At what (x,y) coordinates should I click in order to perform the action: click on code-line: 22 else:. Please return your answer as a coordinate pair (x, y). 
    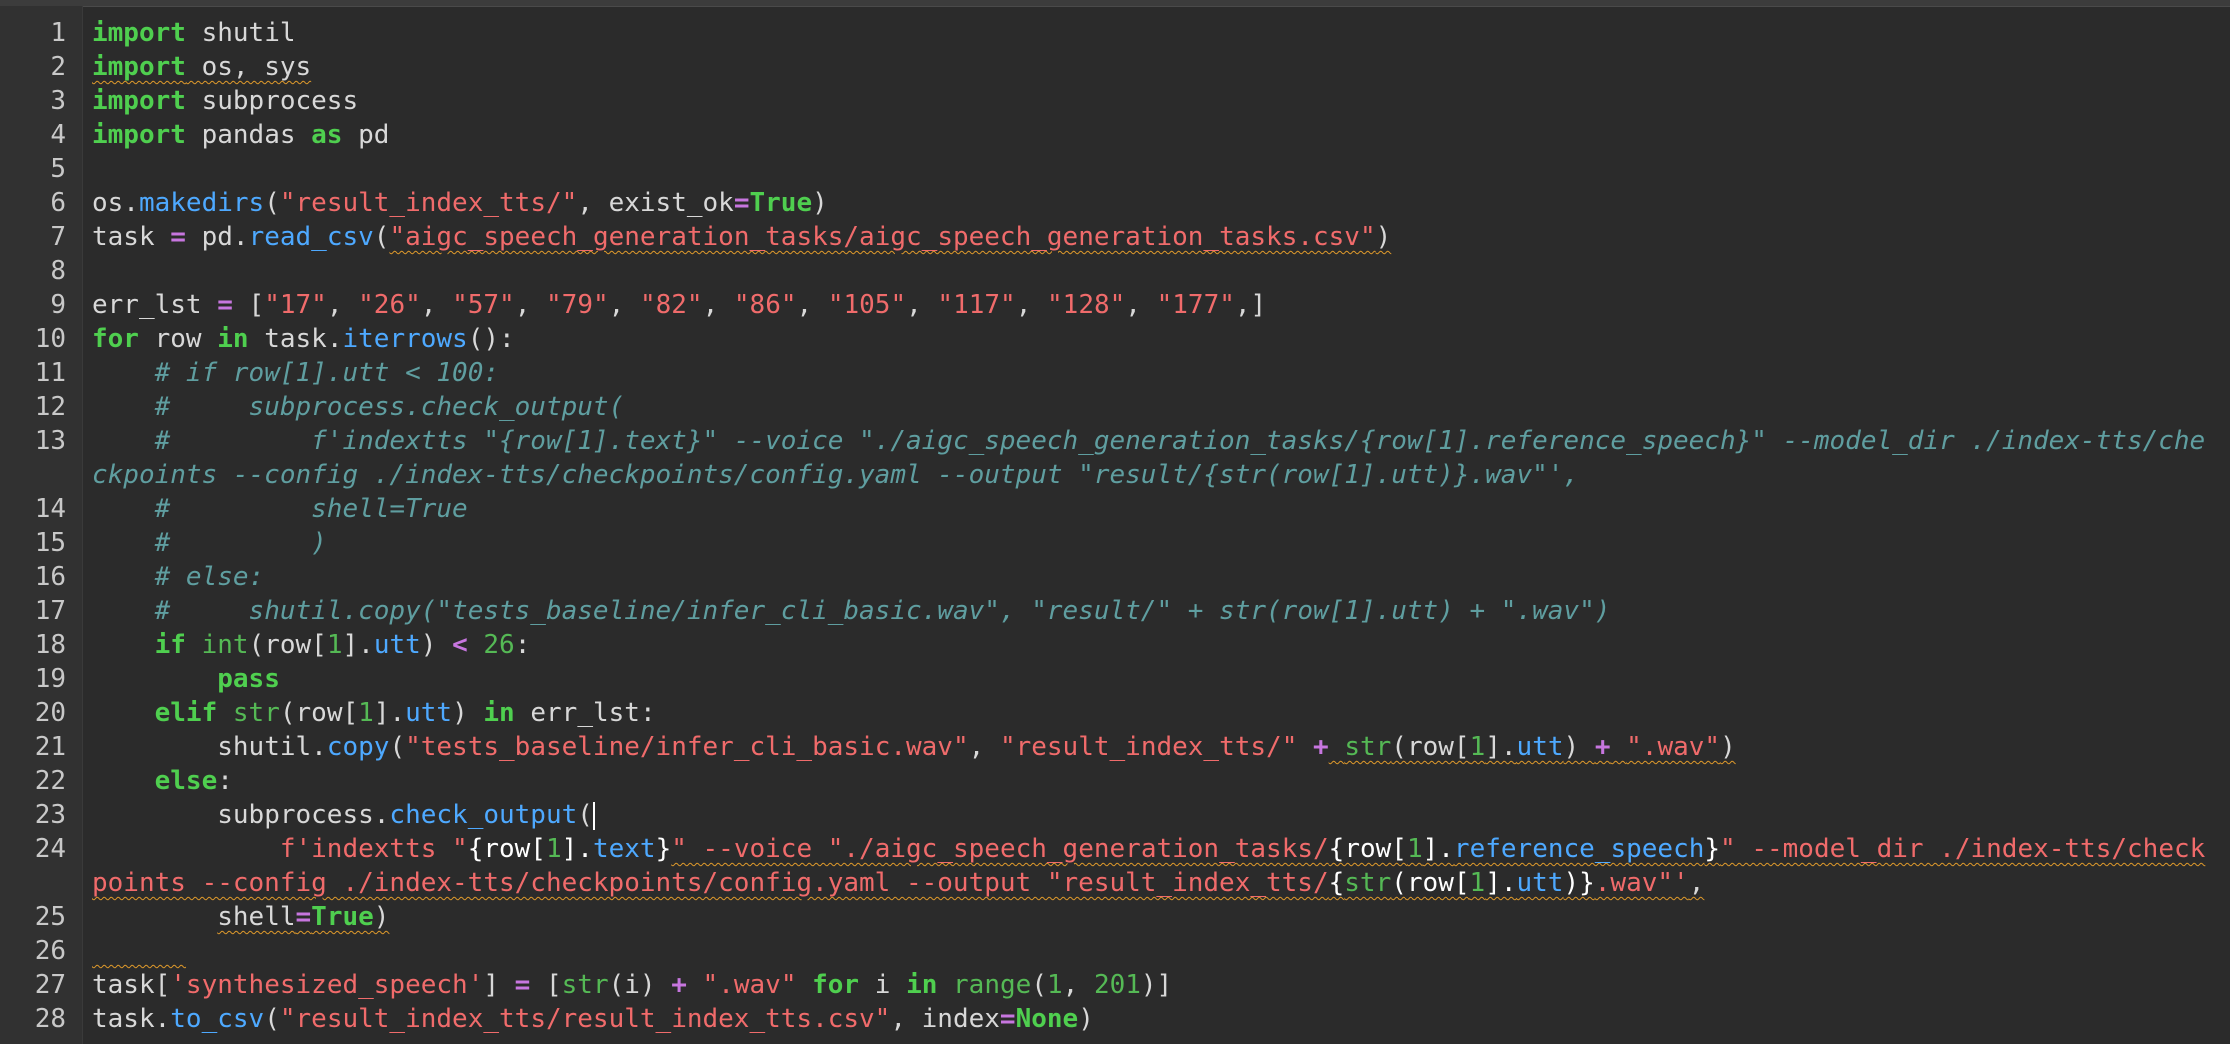
    Looking at the image, I should click on (1115, 781).